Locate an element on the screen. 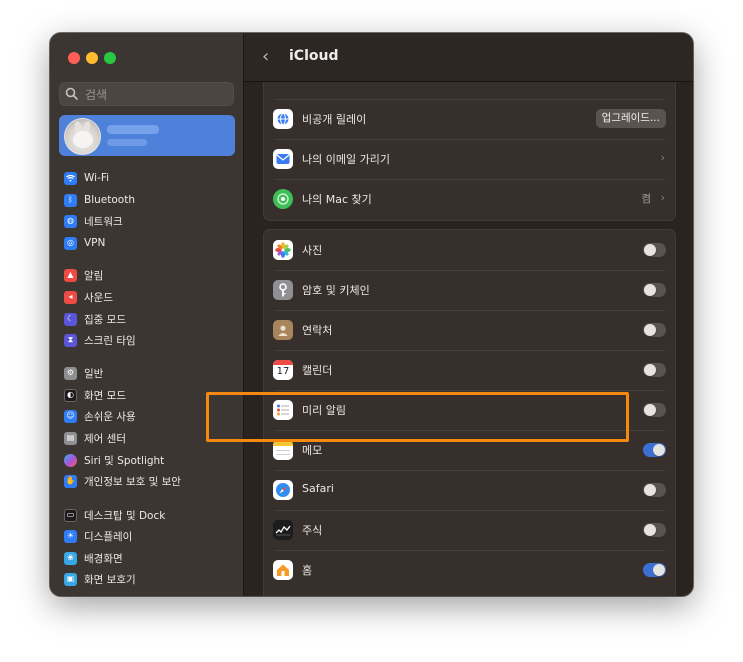  row-label: Safari is located at coordinates (318, 488).